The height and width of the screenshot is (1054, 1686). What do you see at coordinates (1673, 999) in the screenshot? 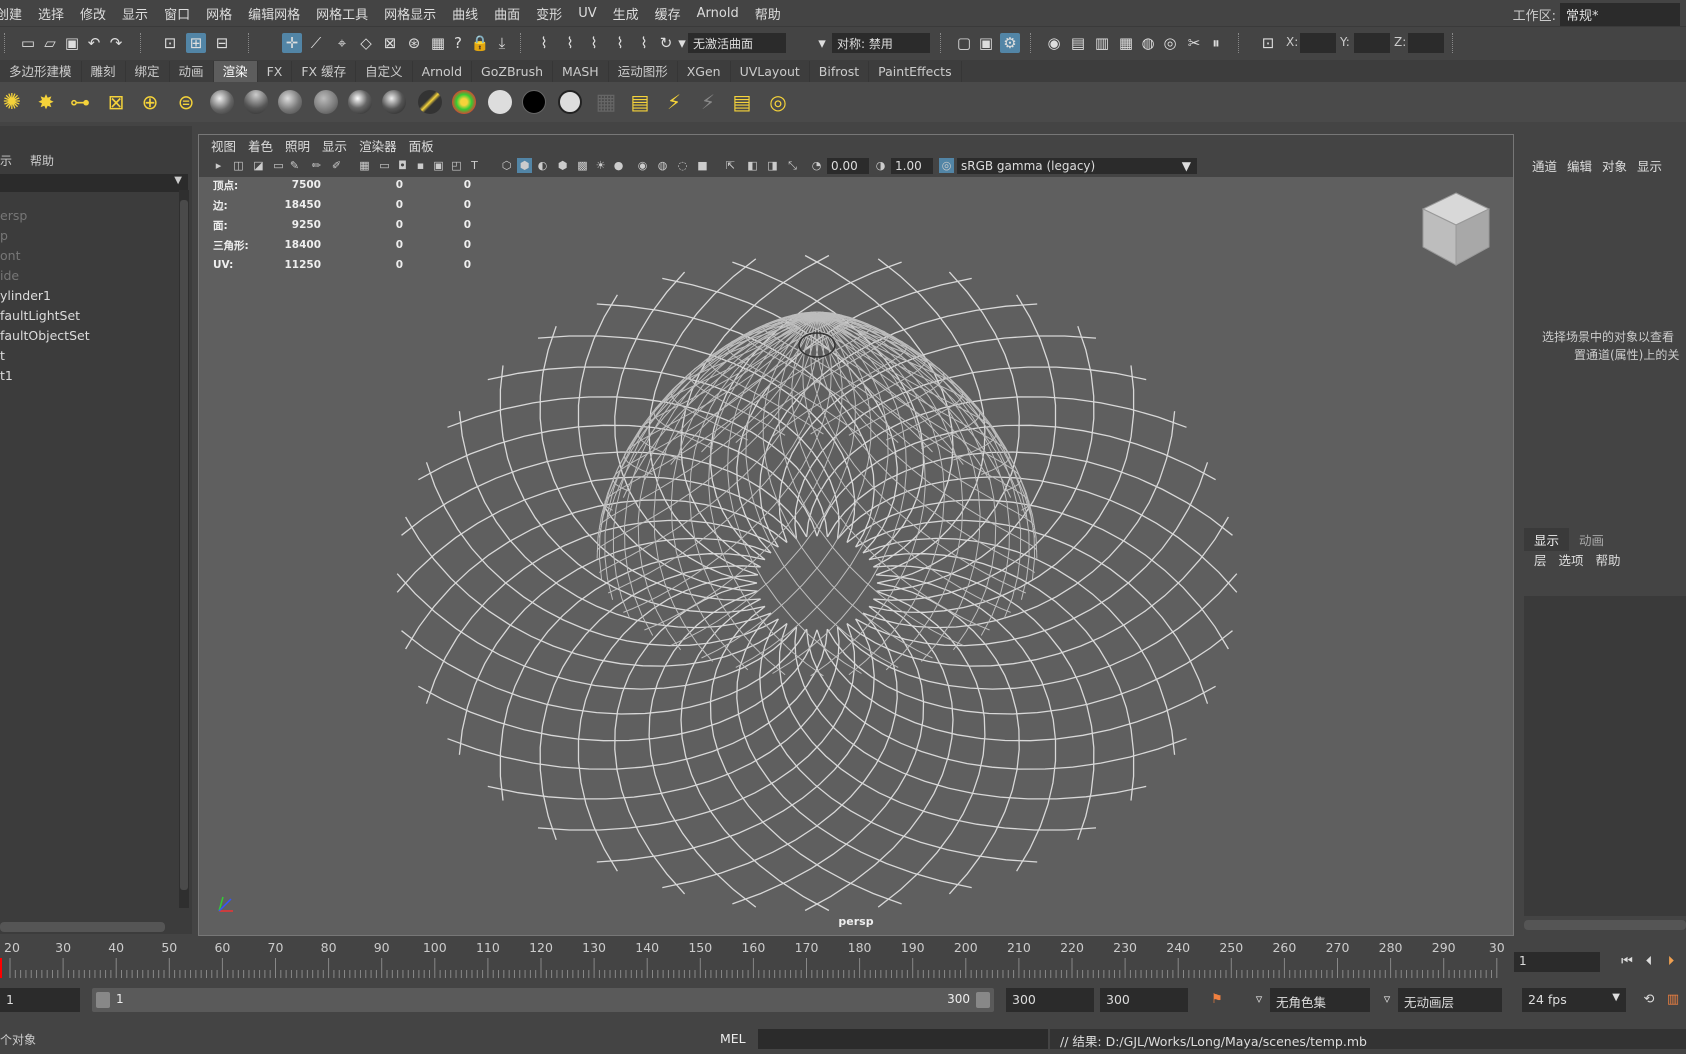
I see `anim-prefs-icon: ▥` at bounding box center [1673, 999].